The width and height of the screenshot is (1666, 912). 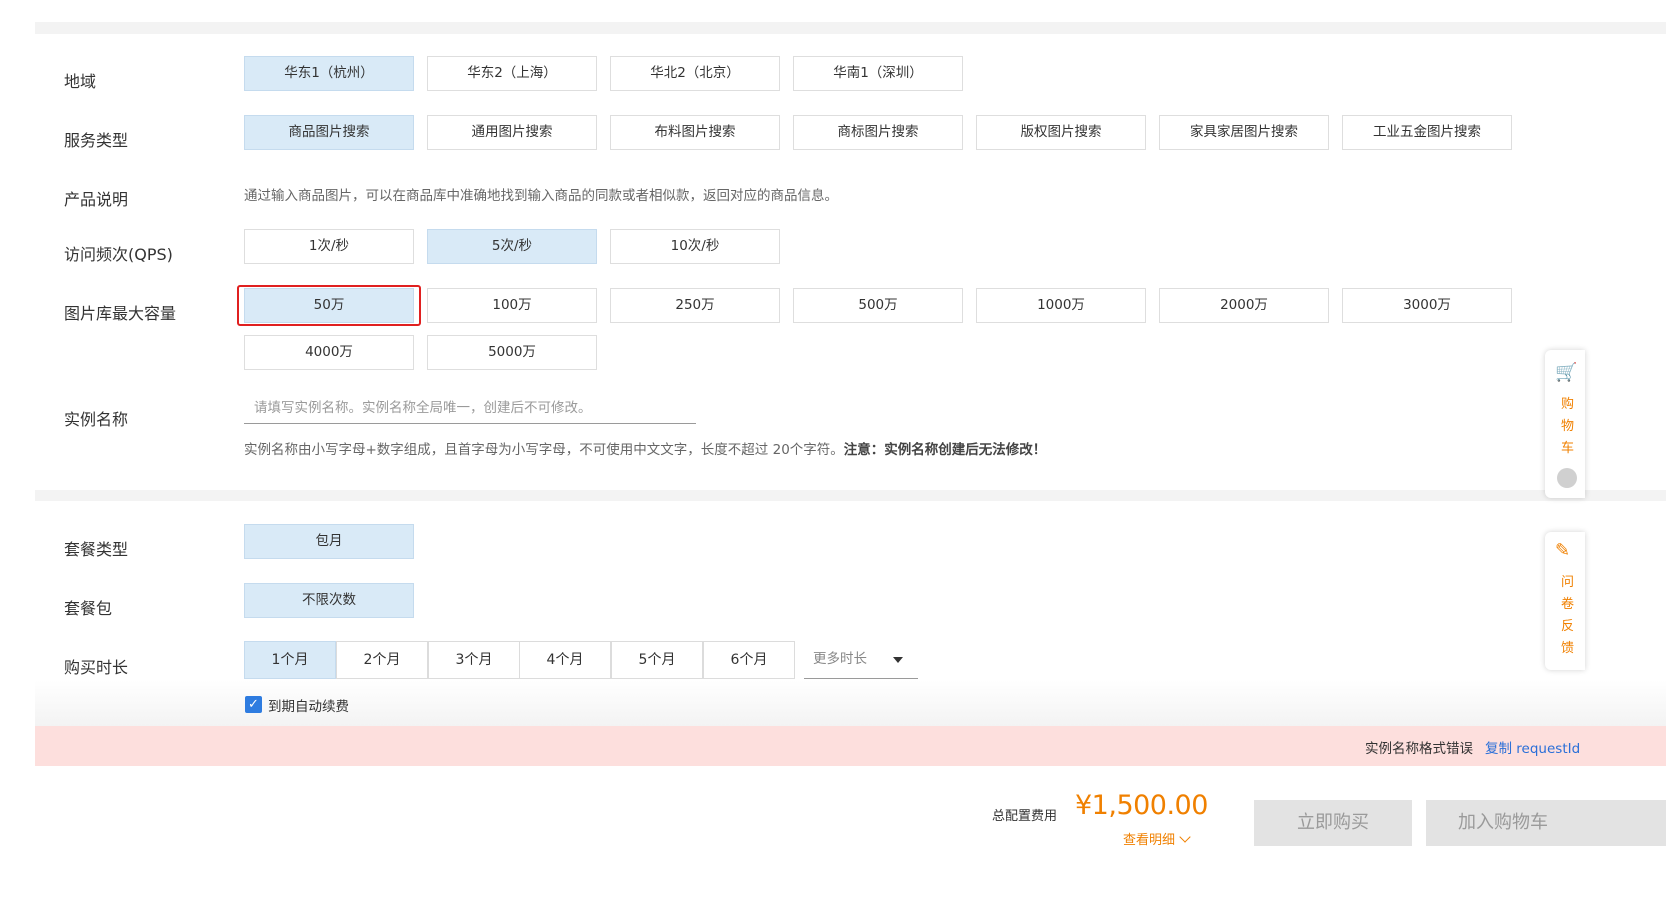 I want to click on capacity-option-2000w: 2000万, so click(x=1244, y=305).